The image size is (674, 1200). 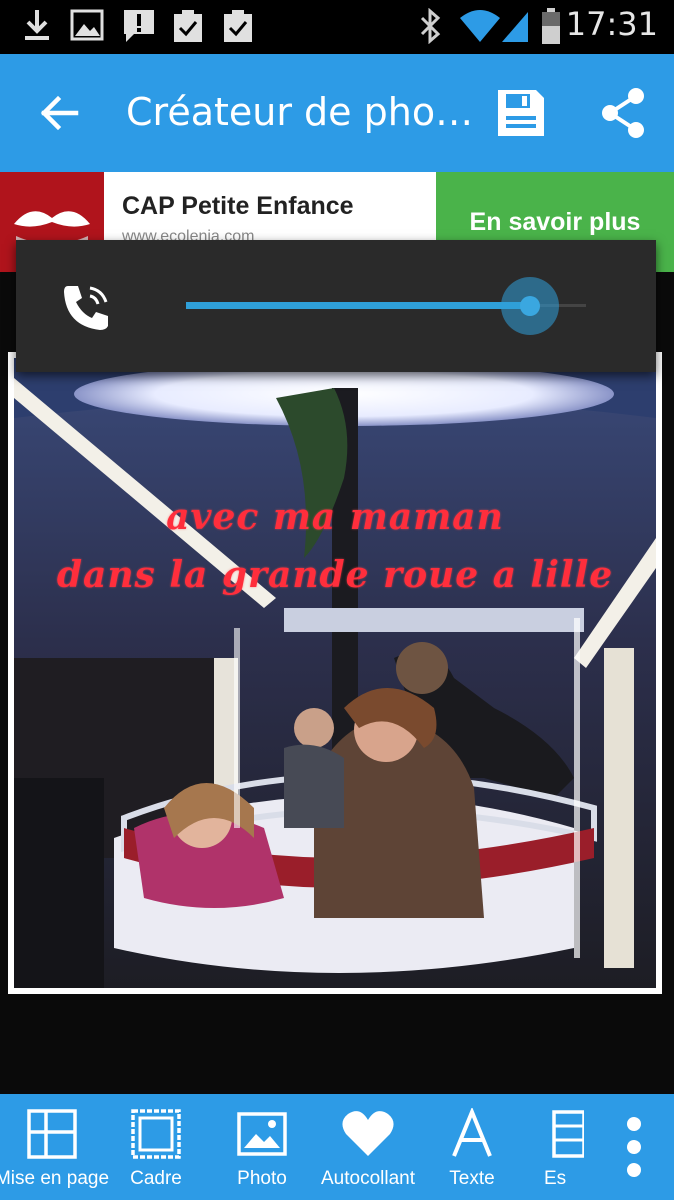 What do you see at coordinates (358, 305) in the screenshot?
I see `volume-slider-fill` at bounding box center [358, 305].